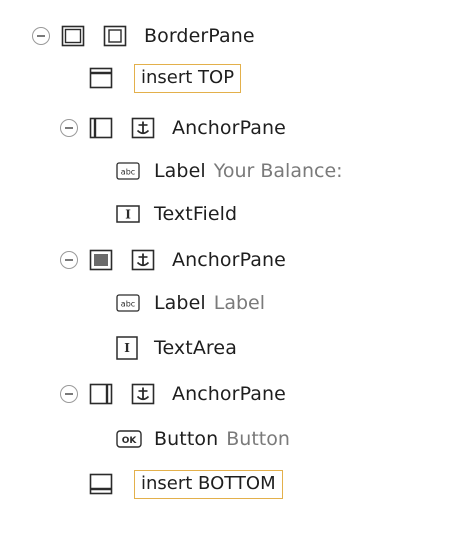  I want to click on tree-node-label: TextArea, so click(195, 348).